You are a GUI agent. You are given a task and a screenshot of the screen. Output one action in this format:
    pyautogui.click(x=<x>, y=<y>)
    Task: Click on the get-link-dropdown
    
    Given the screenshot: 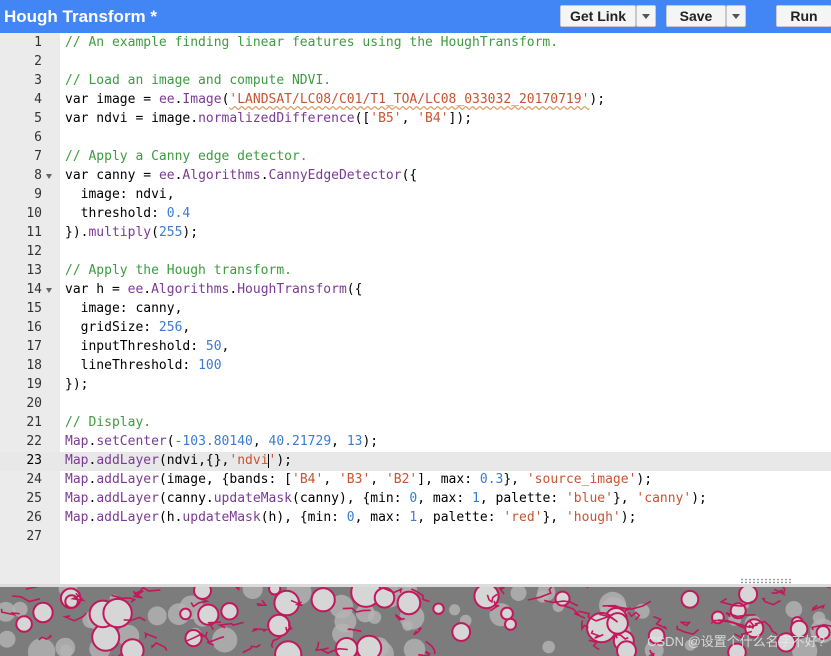 What is the action you would take?
    pyautogui.click(x=646, y=16)
    